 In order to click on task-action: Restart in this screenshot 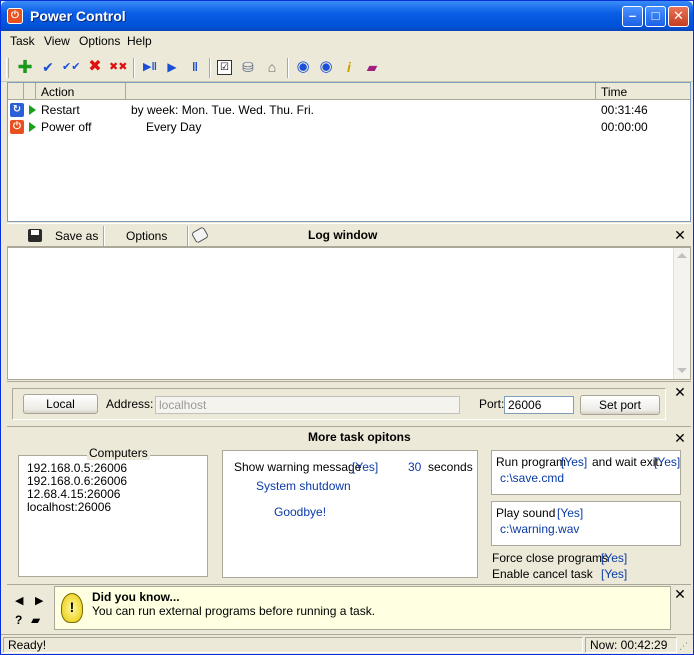, I will do `click(60, 110)`.